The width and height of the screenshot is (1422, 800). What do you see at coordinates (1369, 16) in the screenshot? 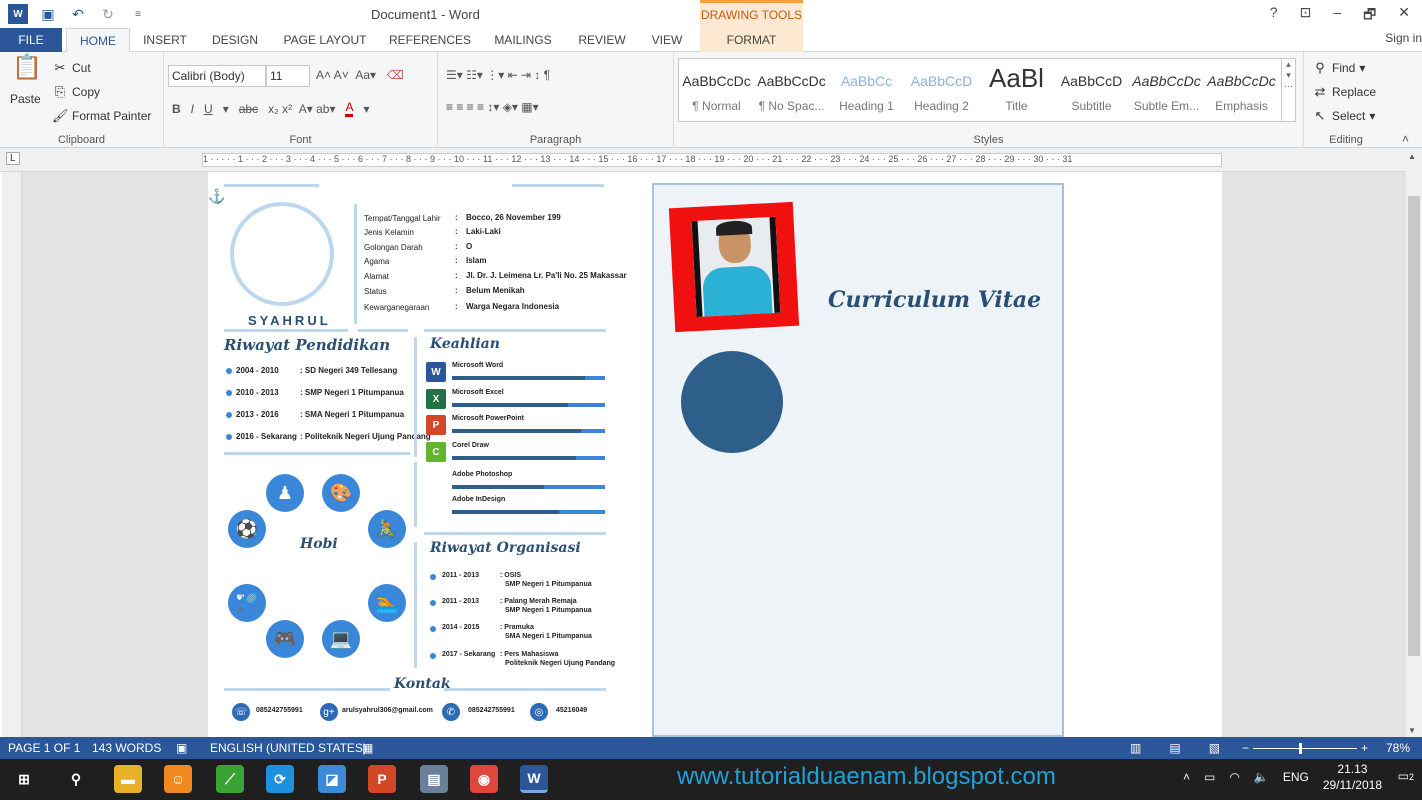
I see `maximize-button: 🗗` at bounding box center [1369, 16].